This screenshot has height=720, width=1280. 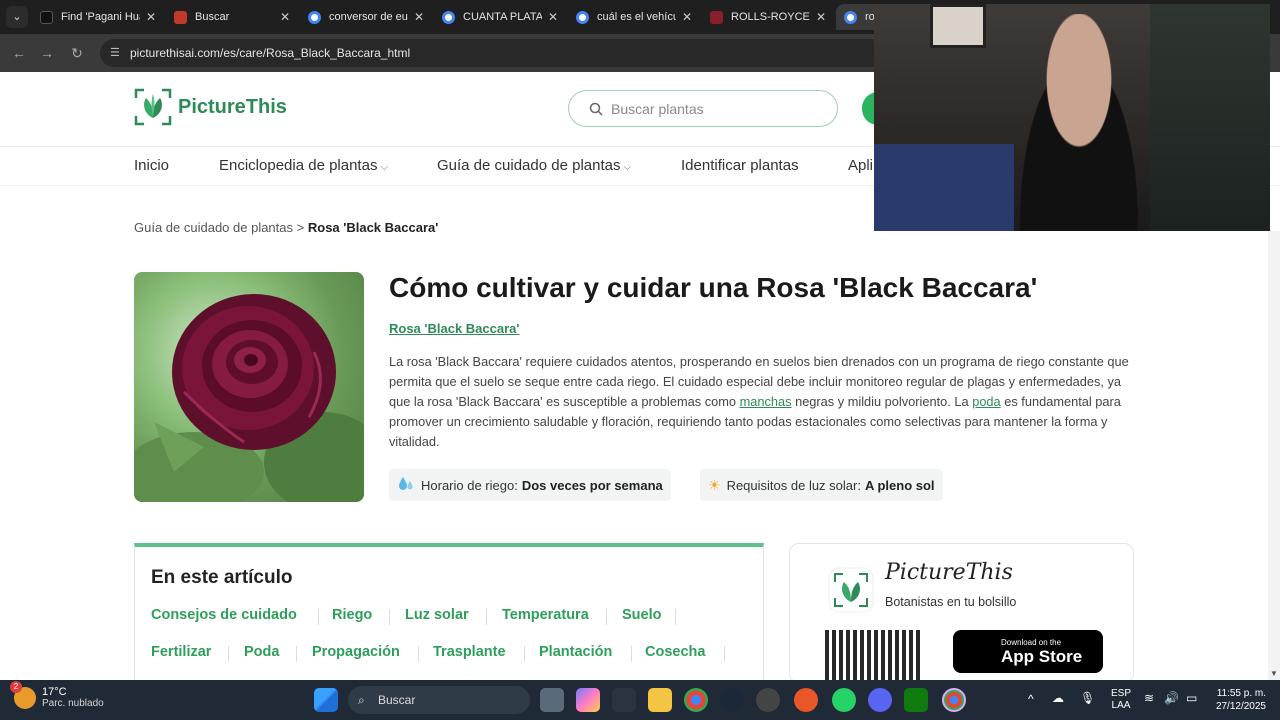 I want to click on reload-icon: ↻, so click(x=77, y=53).